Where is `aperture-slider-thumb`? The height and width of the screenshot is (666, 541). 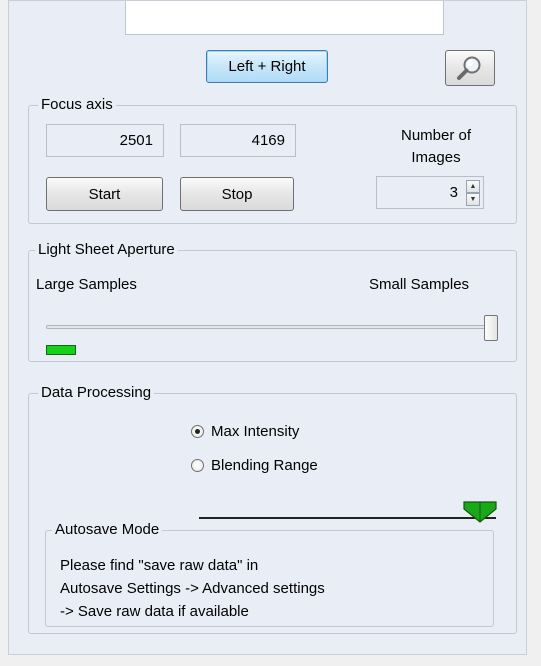
aperture-slider-thumb is located at coordinates (491, 328).